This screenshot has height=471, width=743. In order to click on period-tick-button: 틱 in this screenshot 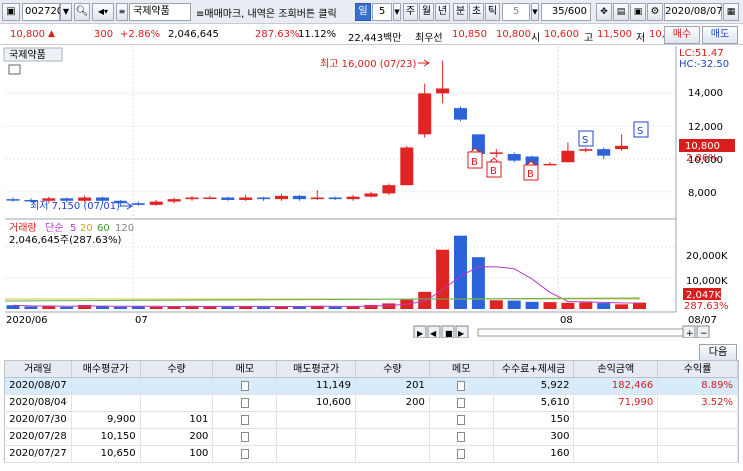, I will do `click(492, 12)`.